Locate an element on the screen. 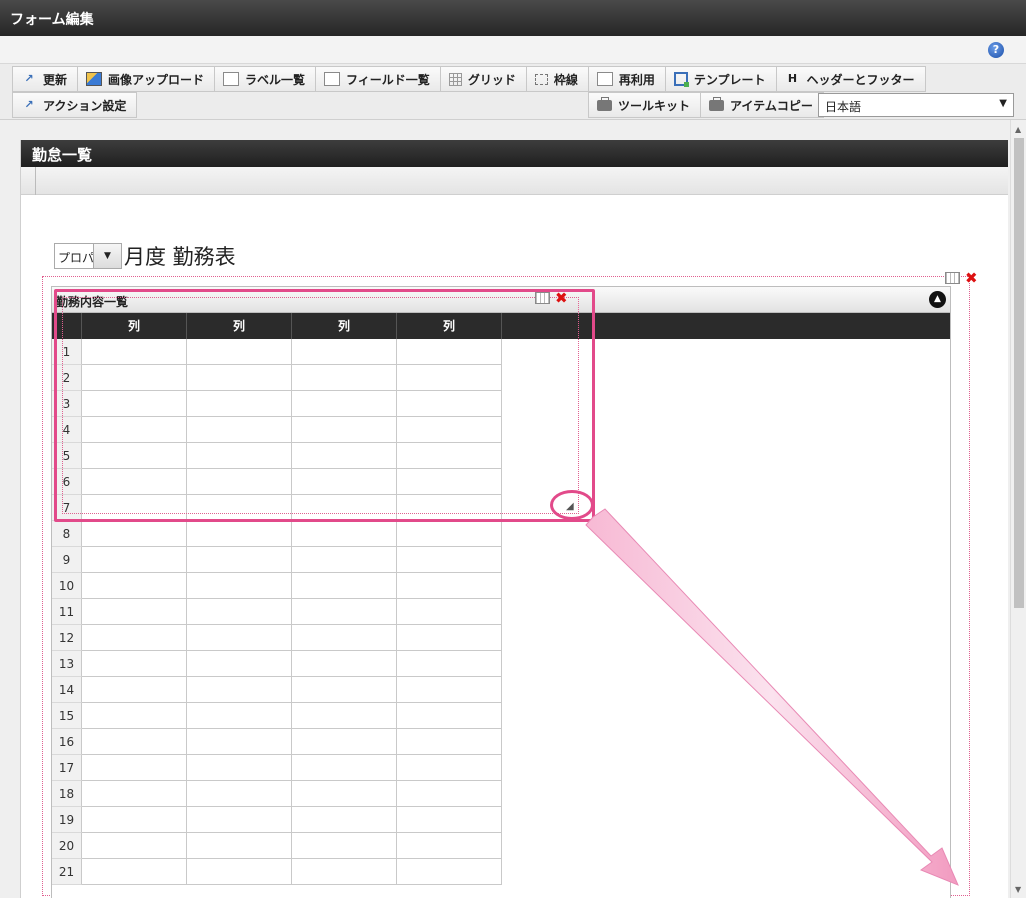 This screenshot has width=1026, height=898. row-number: 13 is located at coordinates (67, 664).